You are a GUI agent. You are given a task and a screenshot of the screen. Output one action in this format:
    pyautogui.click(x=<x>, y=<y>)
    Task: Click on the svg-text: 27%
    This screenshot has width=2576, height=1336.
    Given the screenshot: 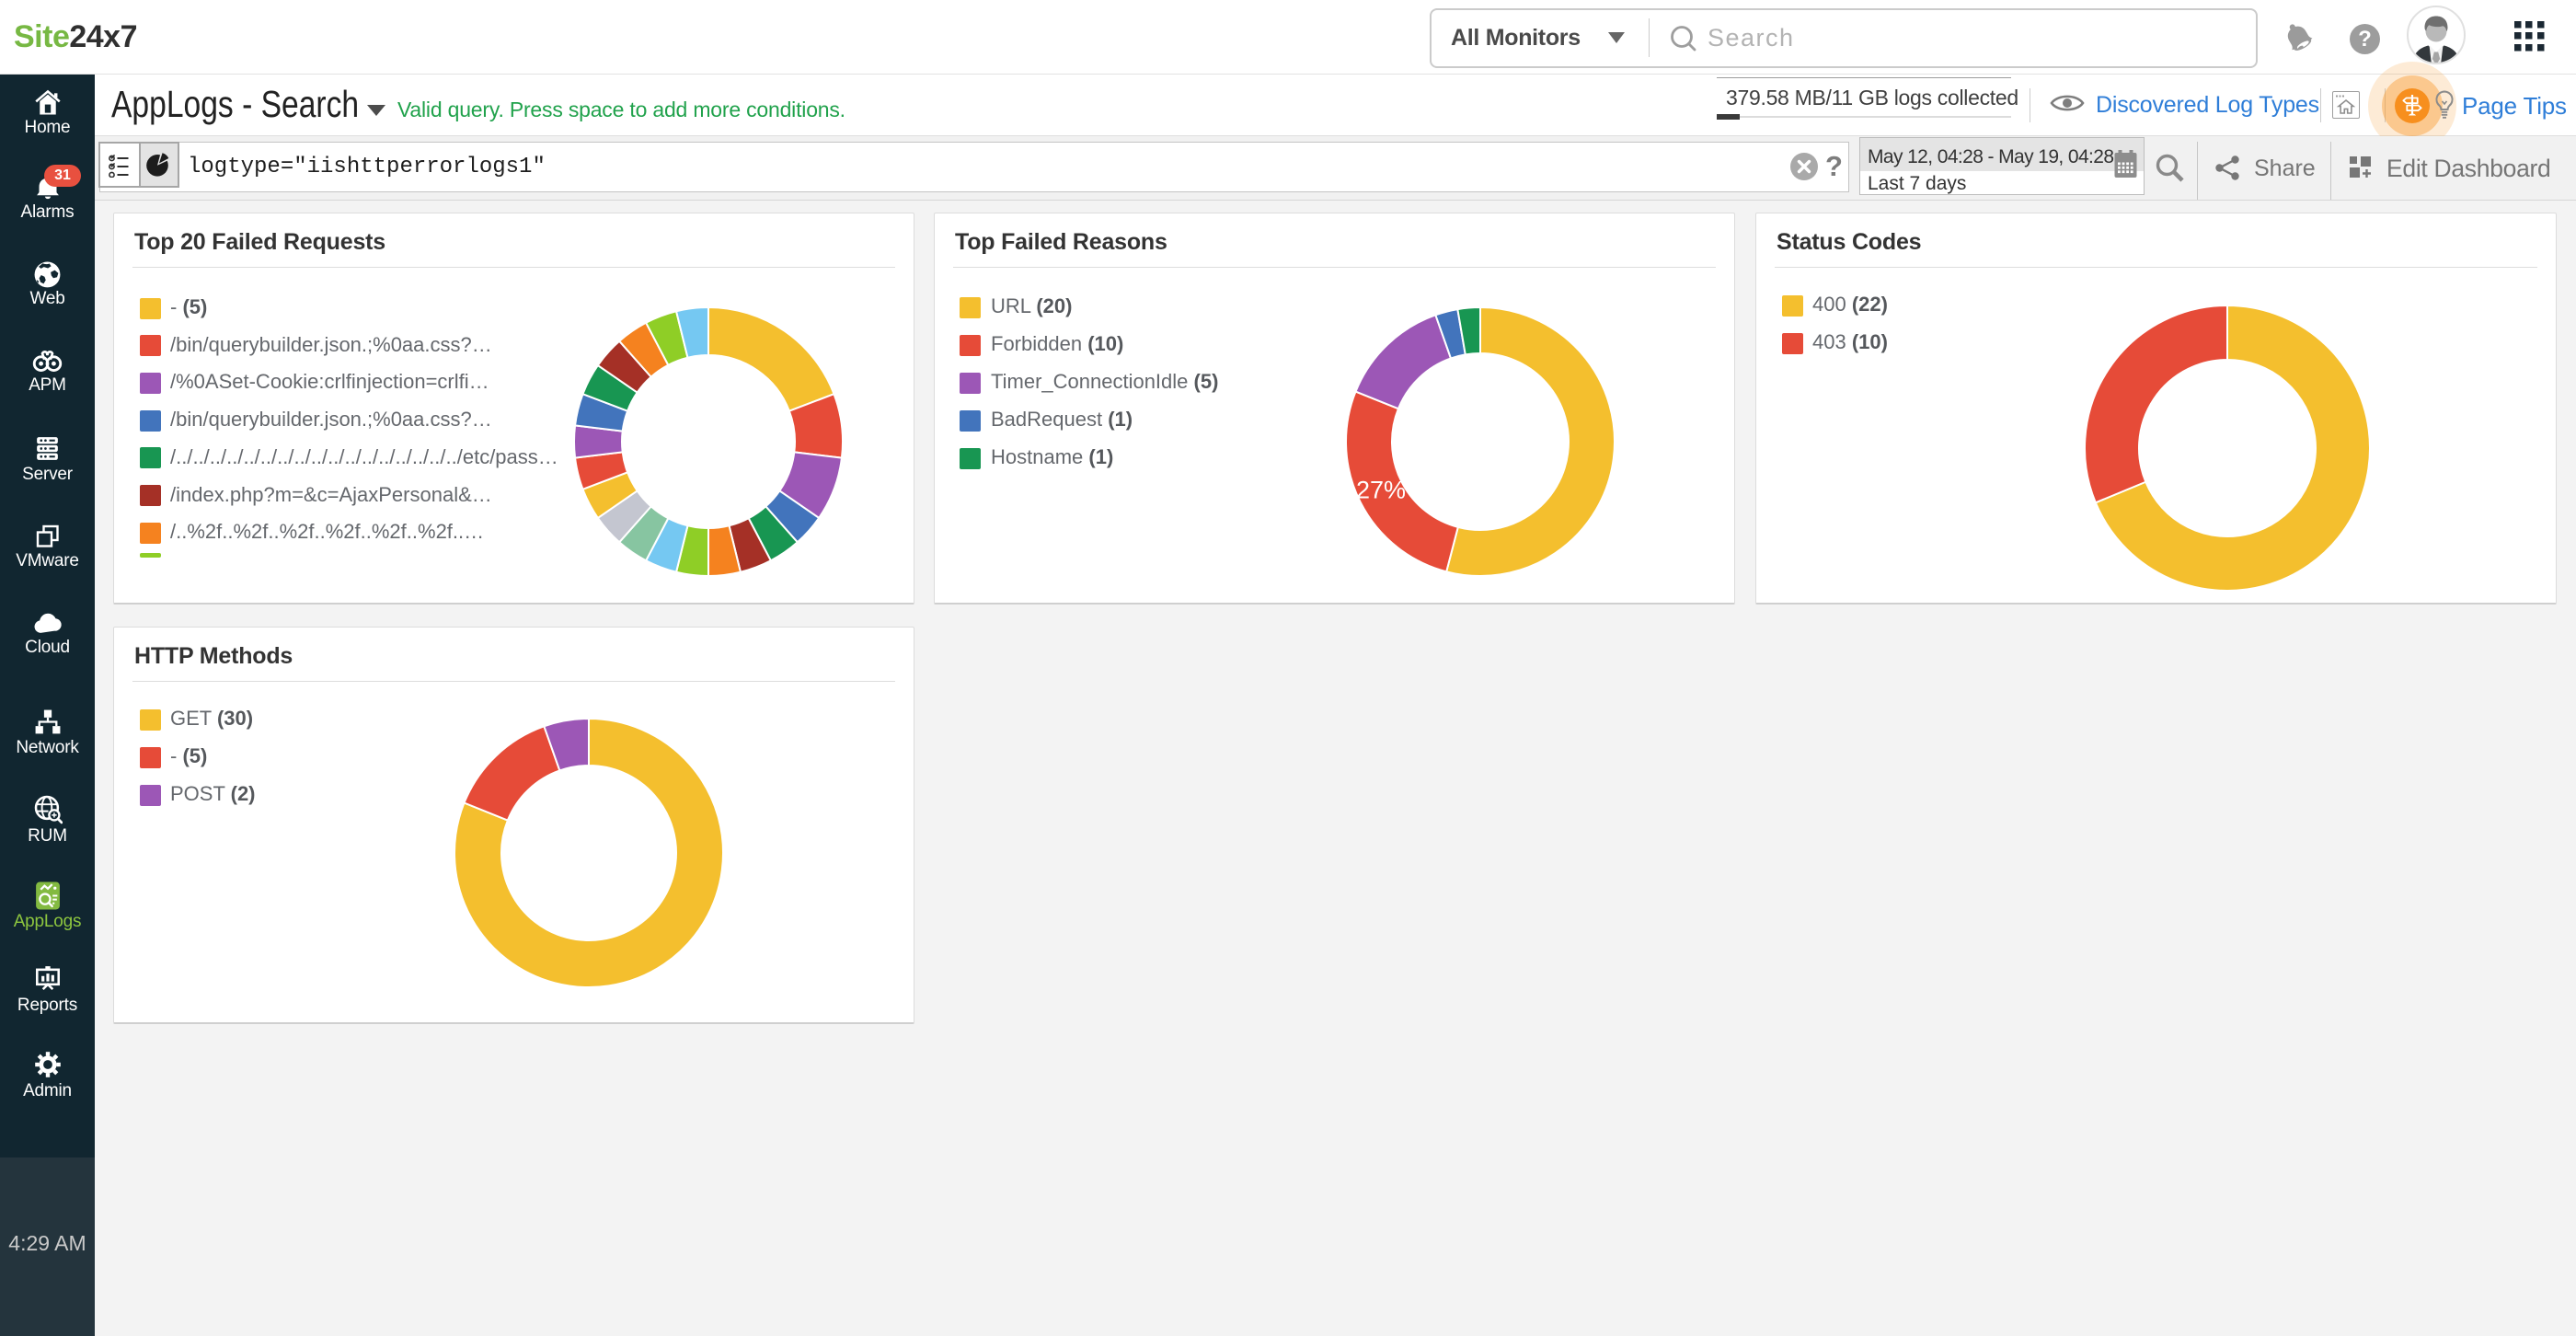 What is the action you would take?
    pyautogui.click(x=1381, y=490)
    